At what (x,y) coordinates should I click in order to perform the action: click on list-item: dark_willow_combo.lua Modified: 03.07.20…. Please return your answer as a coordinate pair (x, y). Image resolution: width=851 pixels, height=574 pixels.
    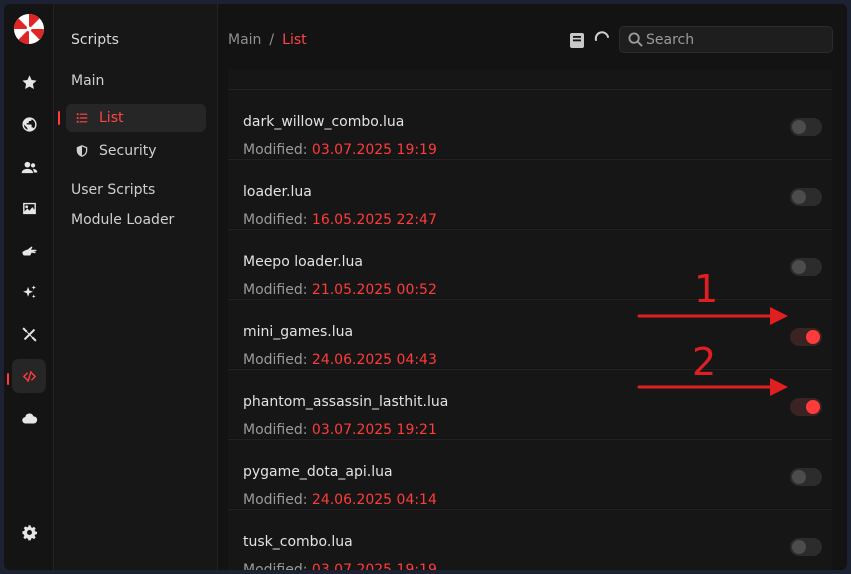
    Looking at the image, I should click on (530, 123).